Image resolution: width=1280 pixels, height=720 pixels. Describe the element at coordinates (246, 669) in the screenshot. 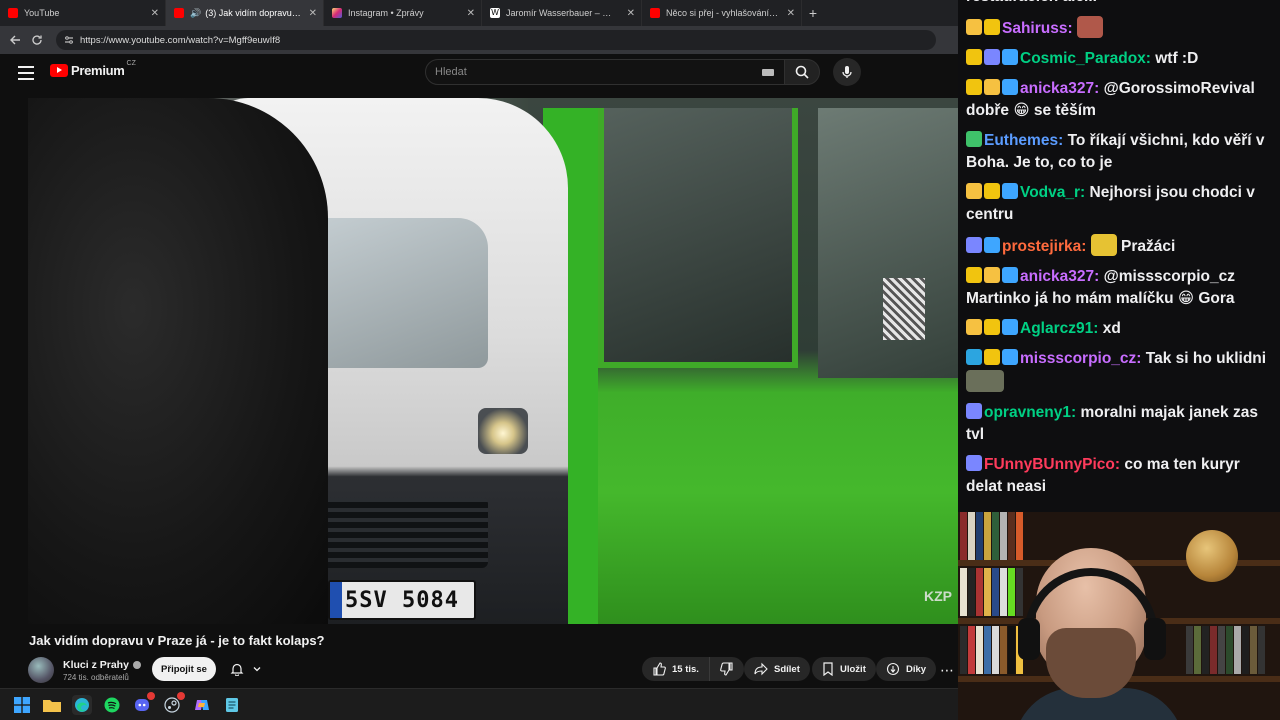

I see `subscription-bell-button` at that location.